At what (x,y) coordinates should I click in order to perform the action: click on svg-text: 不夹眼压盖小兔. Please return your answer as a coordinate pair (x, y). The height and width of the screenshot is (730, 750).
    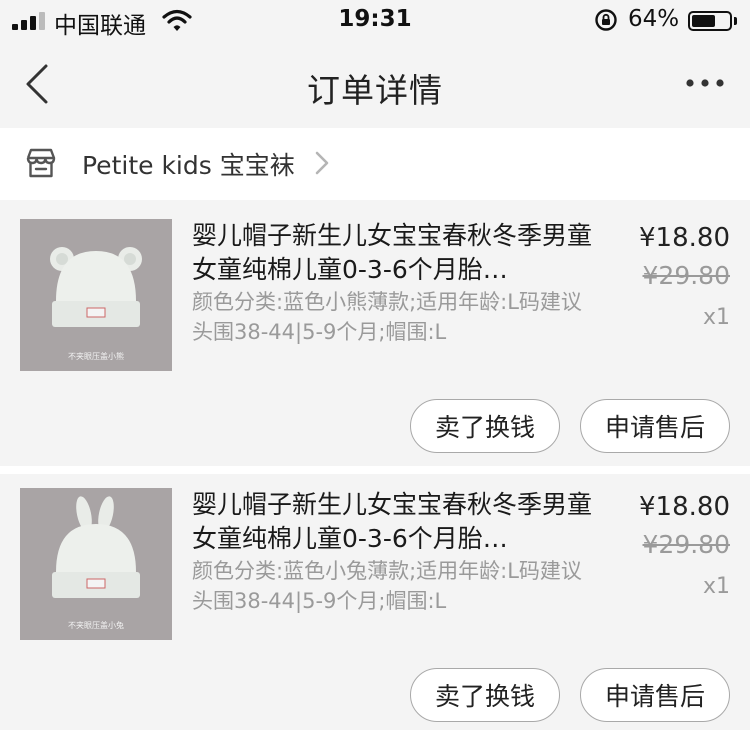
    Looking at the image, I should click on (96, 625).